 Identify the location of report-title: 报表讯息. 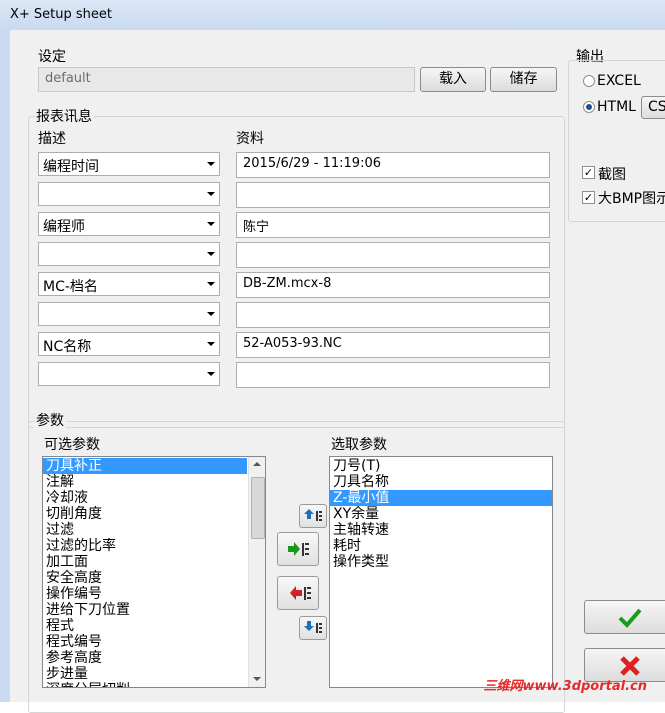
(64, 116).